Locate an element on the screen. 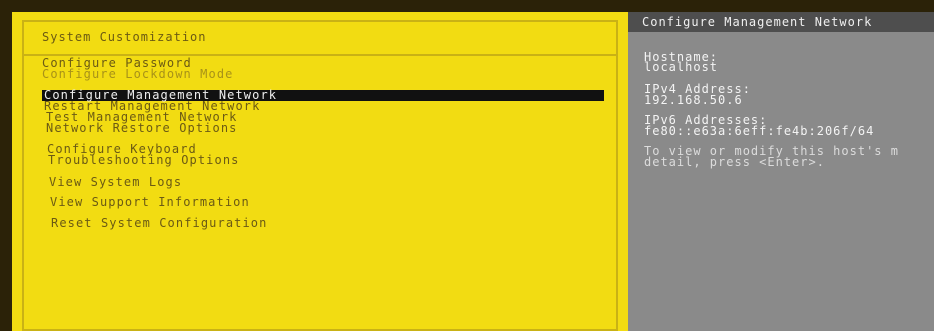 Image resolution: width=934 pixels, height=331 pixels. details-title: Configure Management Network is located at coordinates (757, 22).